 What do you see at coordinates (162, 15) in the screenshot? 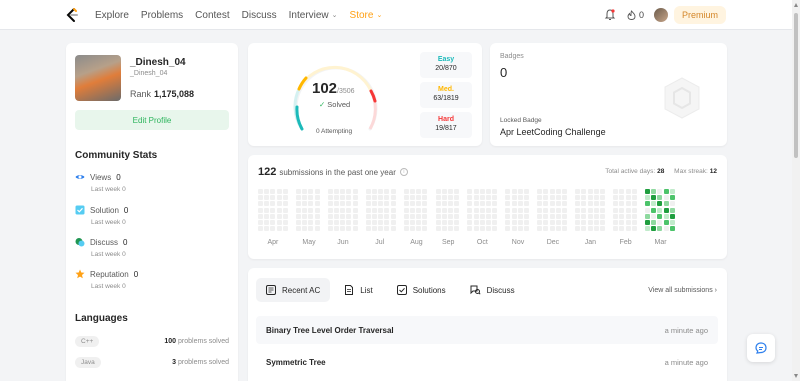
I see `nav-problems: Problems` at bounding box center [162, 15].